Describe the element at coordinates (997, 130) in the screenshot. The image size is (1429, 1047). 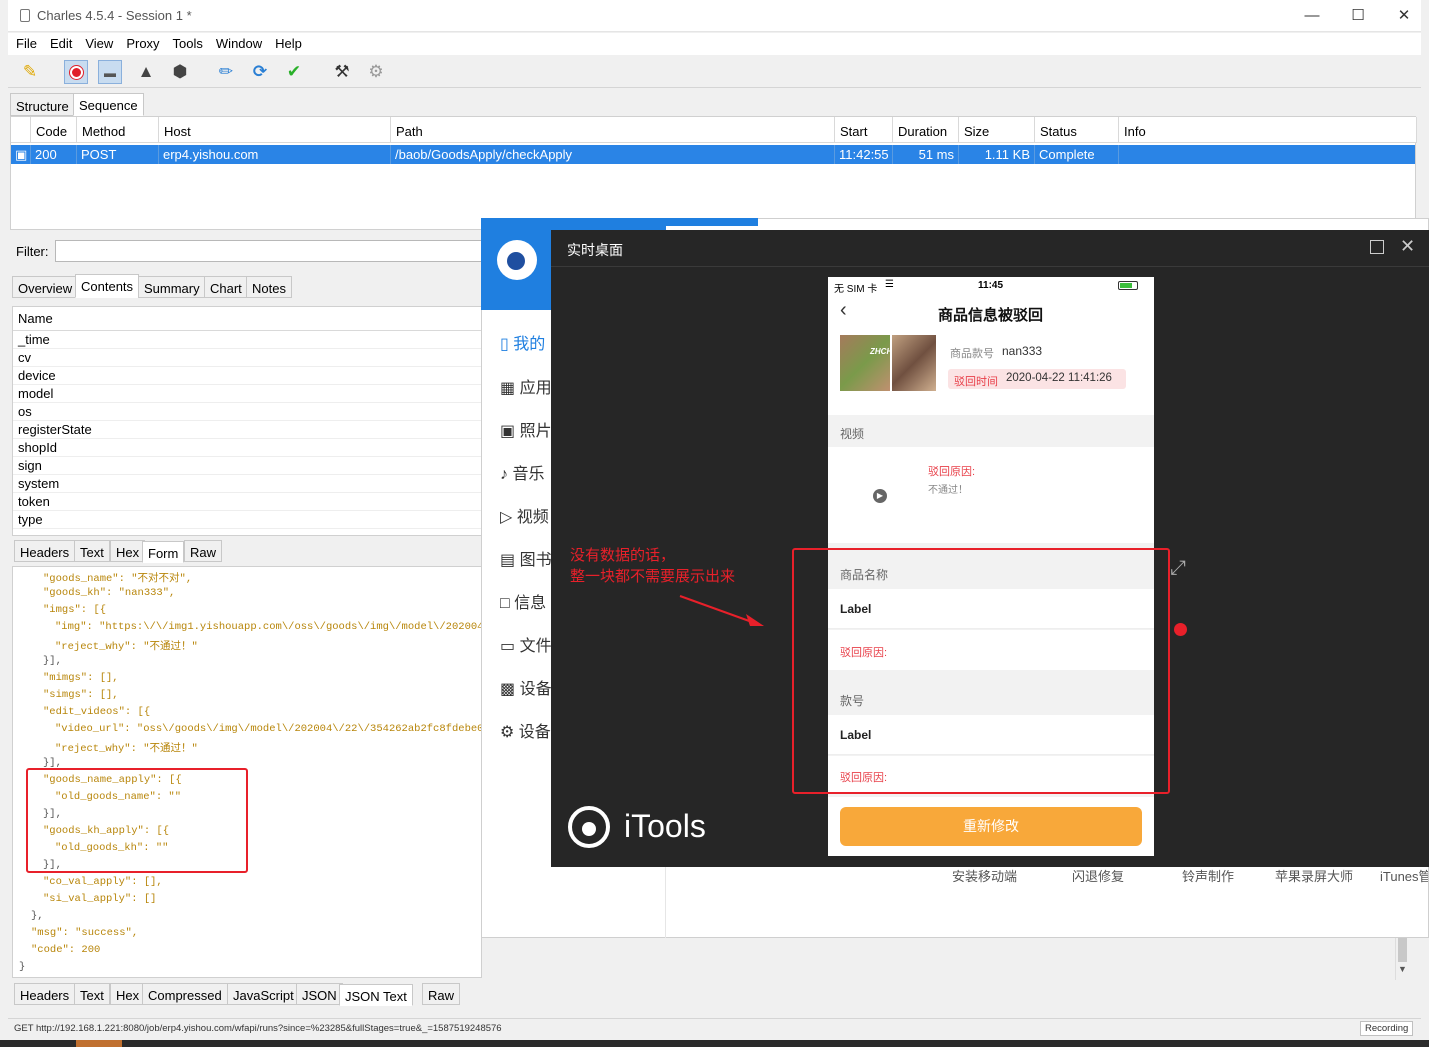
I see `column-size: Size` at that location.